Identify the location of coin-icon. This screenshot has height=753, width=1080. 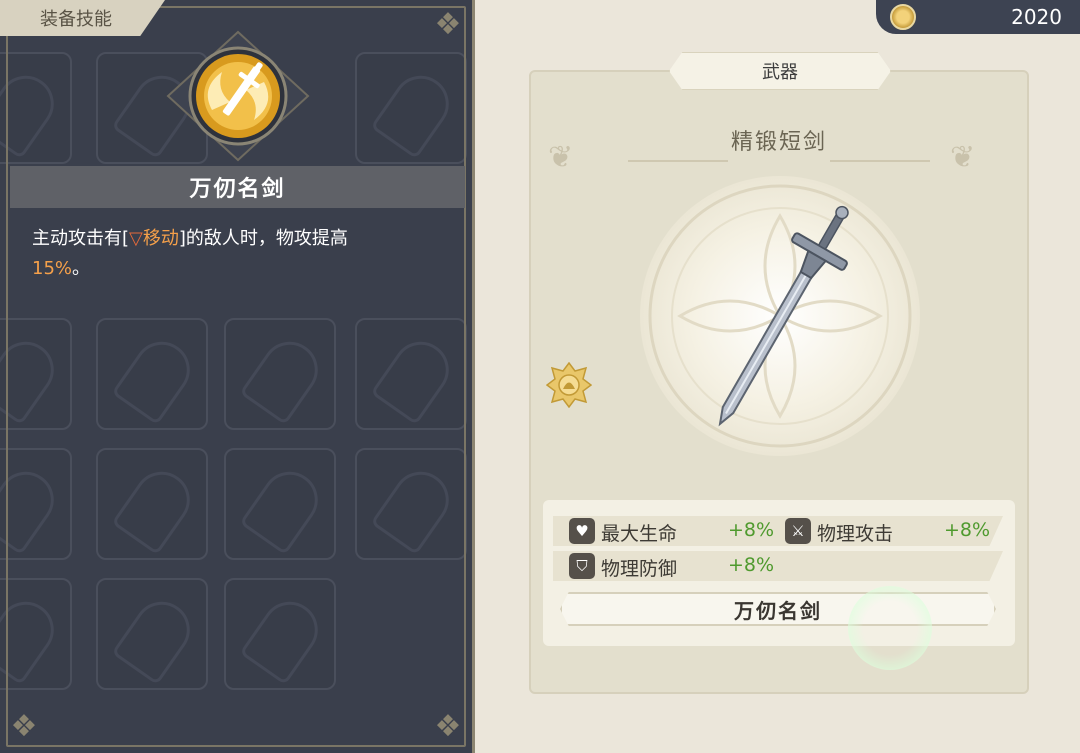
(903, 17).